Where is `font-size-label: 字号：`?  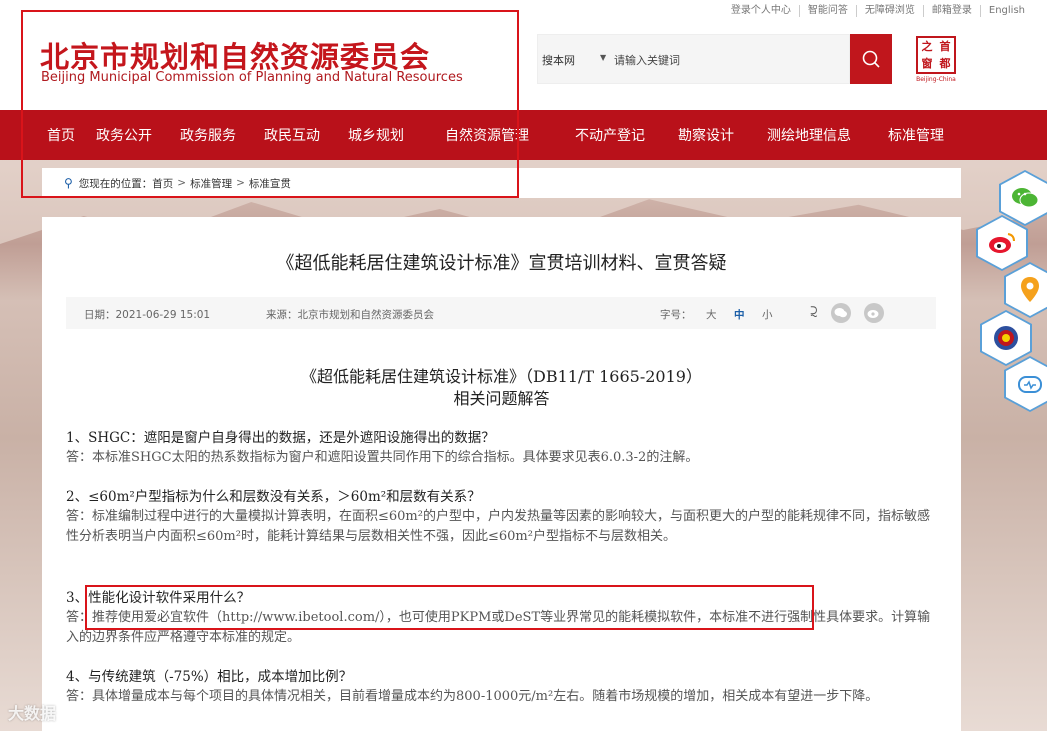
font-size-label: 字号： is located at coordinates (676, 315).